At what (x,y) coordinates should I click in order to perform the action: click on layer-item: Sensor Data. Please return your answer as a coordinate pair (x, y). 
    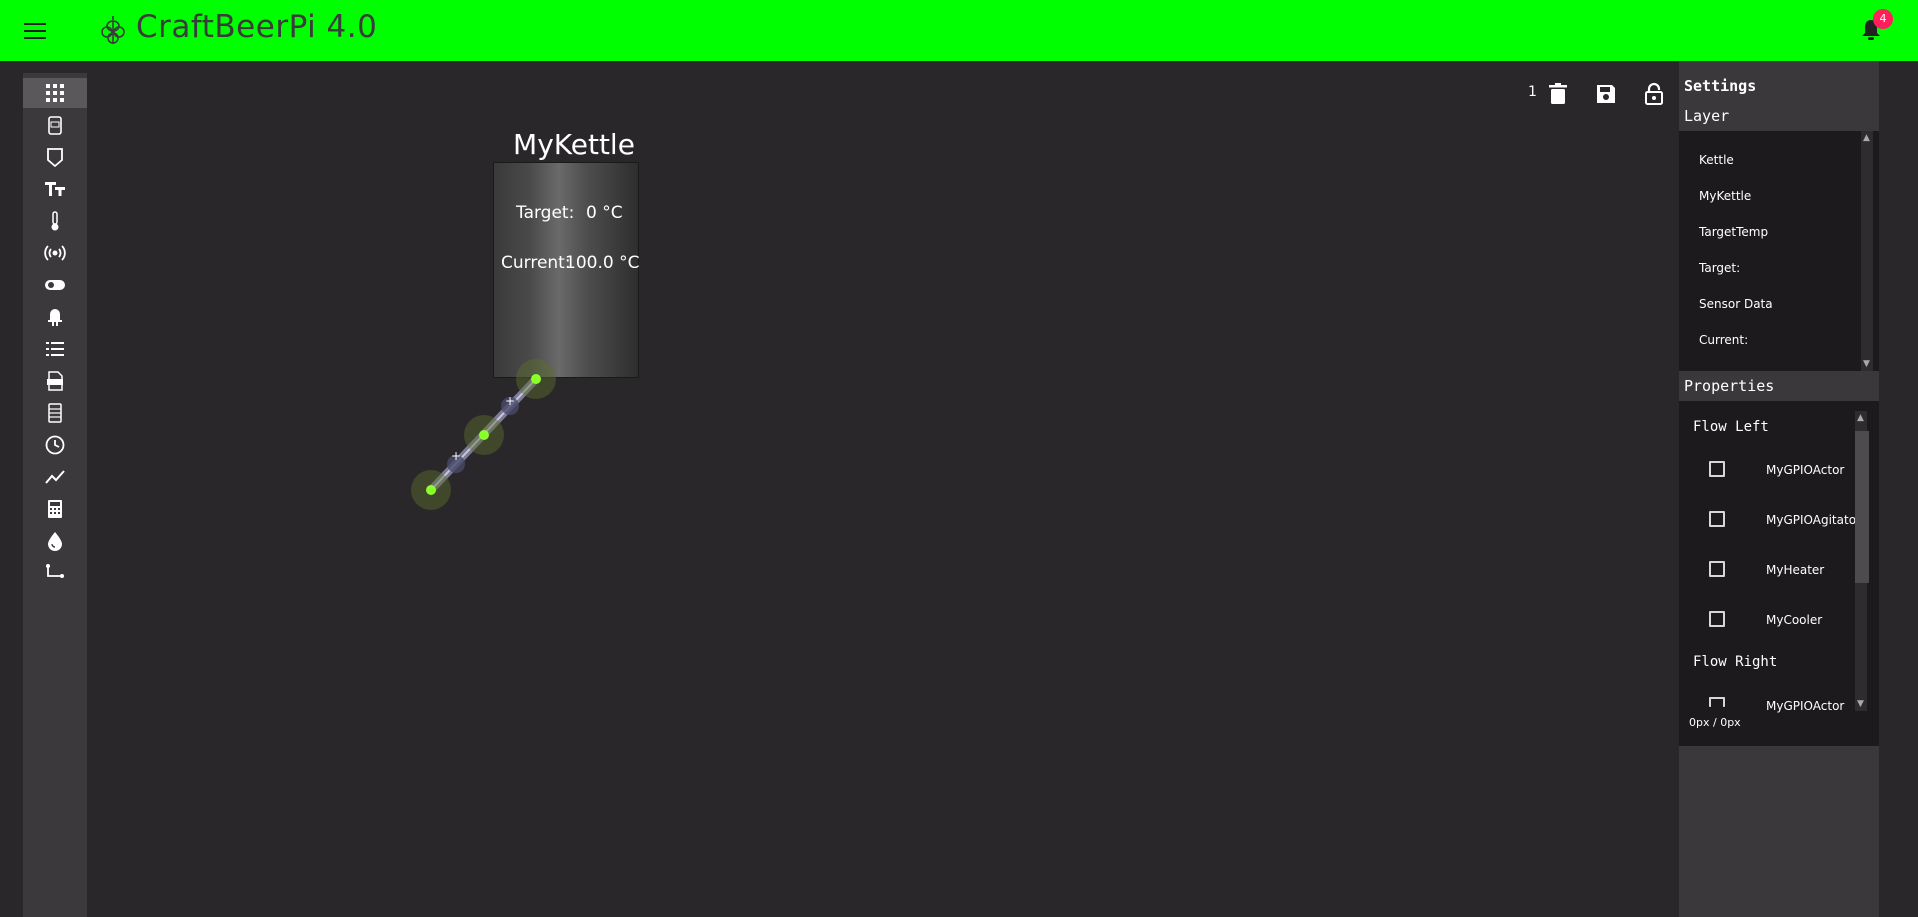
    Looking at the image, I should click on (1736, 304).